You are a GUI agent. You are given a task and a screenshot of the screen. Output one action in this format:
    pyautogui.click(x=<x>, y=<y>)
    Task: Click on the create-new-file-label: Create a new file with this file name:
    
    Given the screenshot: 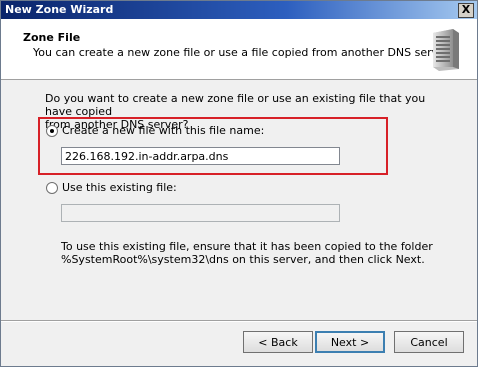 What is the action you would take?
    pyautogui.click(x=163, y=130)
    